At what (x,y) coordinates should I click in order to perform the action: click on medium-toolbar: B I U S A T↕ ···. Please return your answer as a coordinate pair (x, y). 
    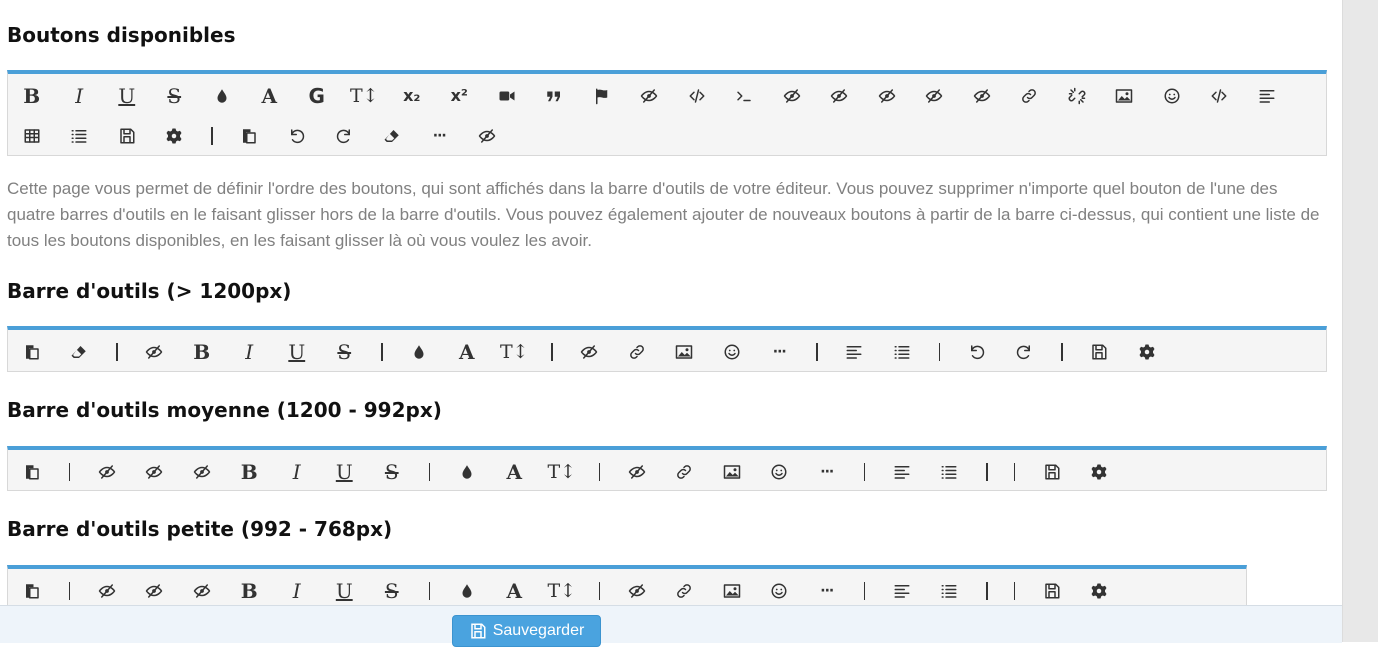
    Looking at the image, I should click on (667, 468).